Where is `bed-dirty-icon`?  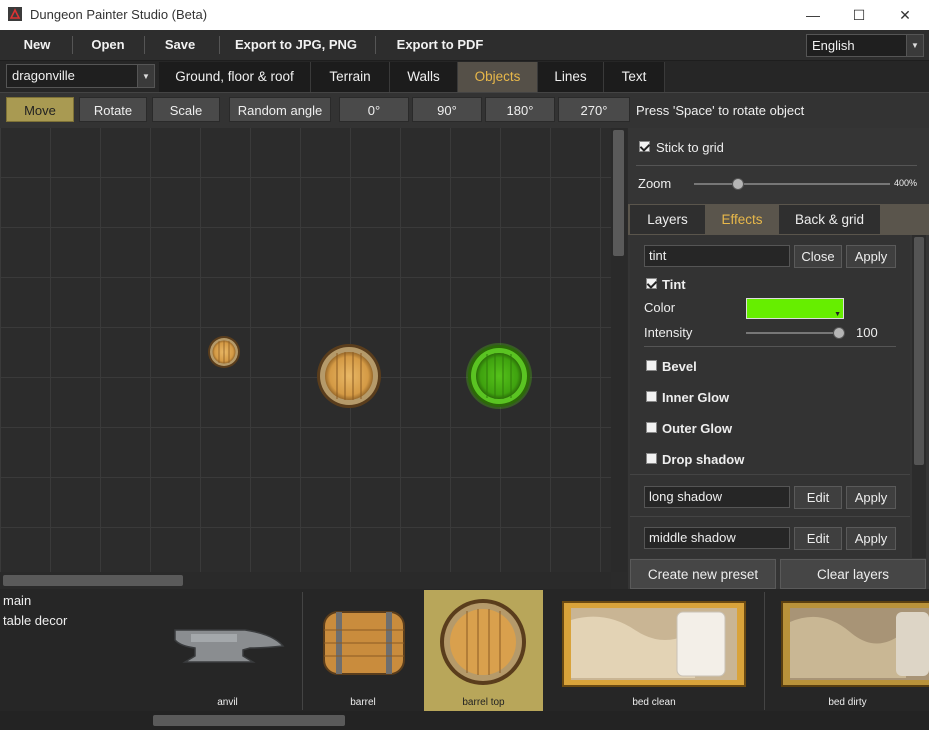 bed-dirty-icon is located at coordinates (855, 644).